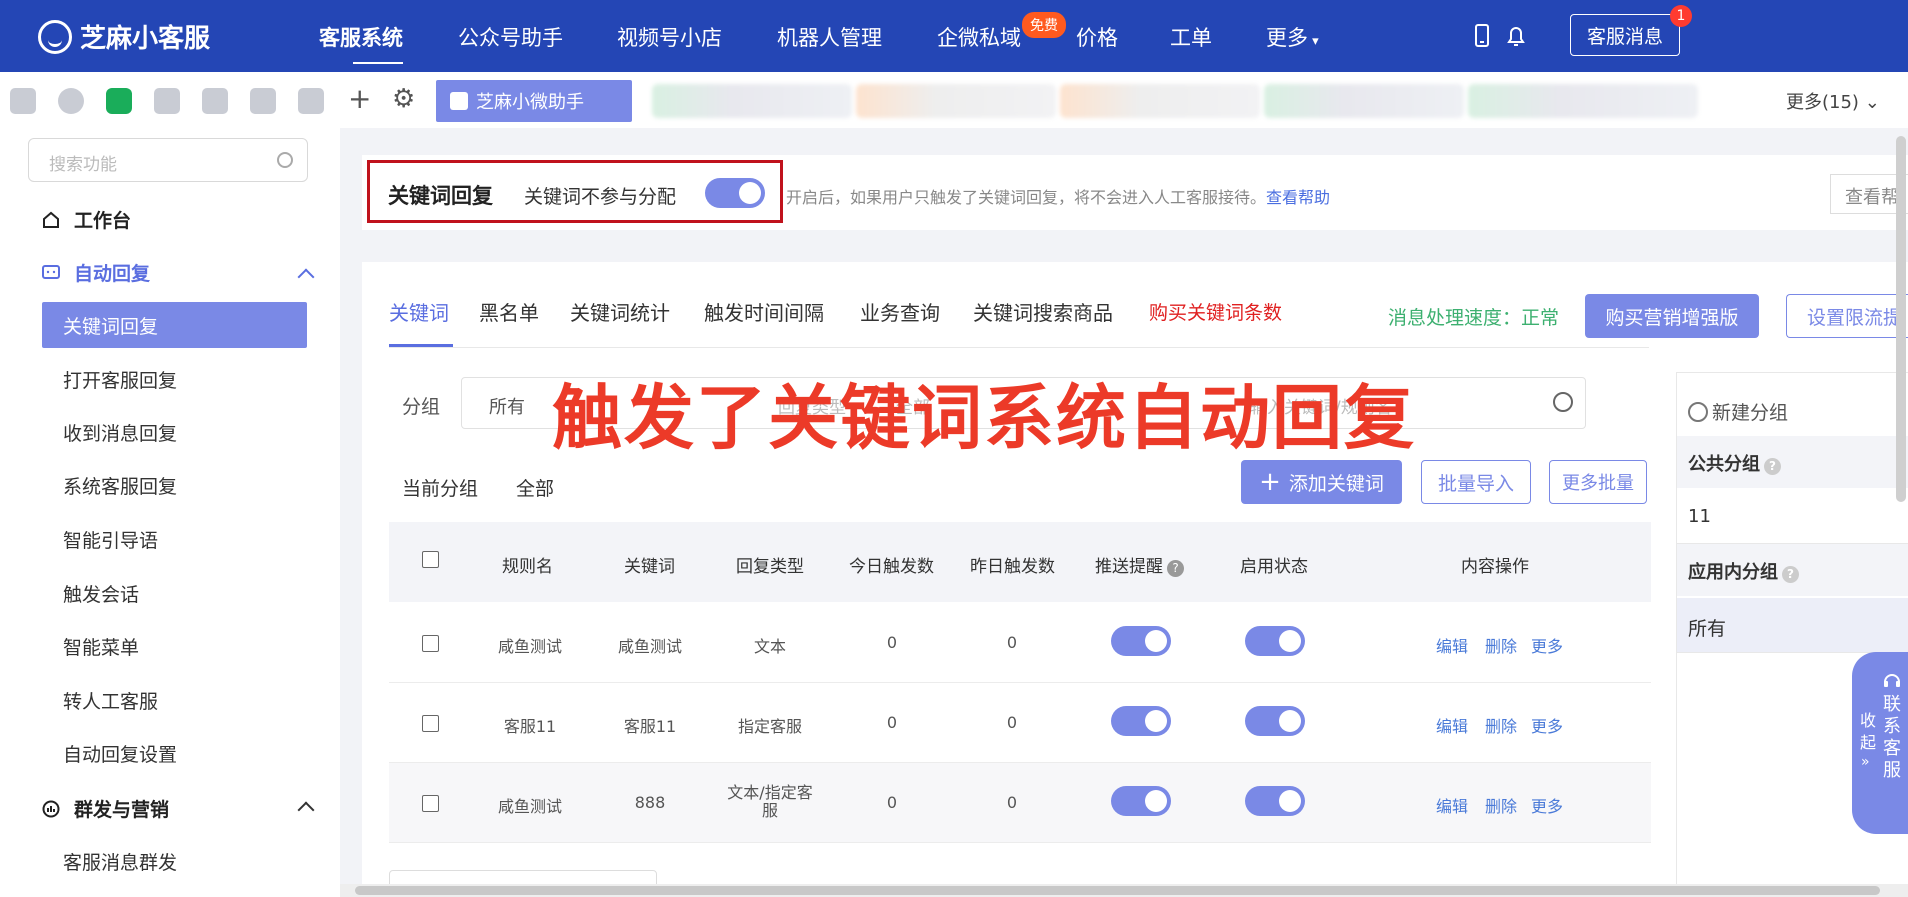 Image resolution: width=1908 pixels, height=897 pixels. Describe the element at coordinates (1698, 412) in the screenshot. I see `plus-circle-icon` at that location.